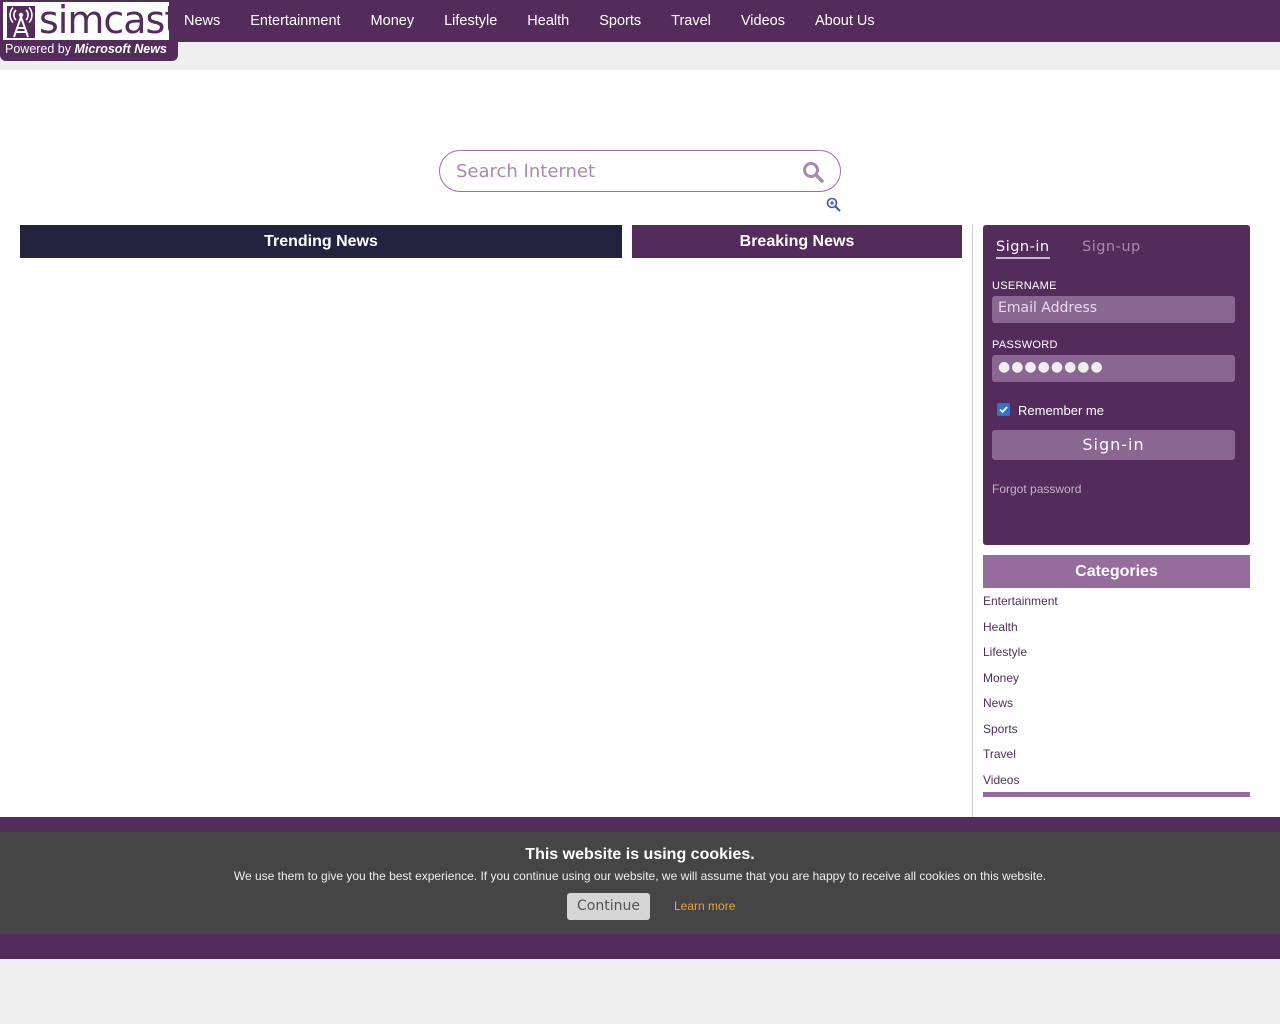  Describe the element at coordinates (1116, 607) in the screenshot. I see `category-link-entertainment: Entertainment` at that location.